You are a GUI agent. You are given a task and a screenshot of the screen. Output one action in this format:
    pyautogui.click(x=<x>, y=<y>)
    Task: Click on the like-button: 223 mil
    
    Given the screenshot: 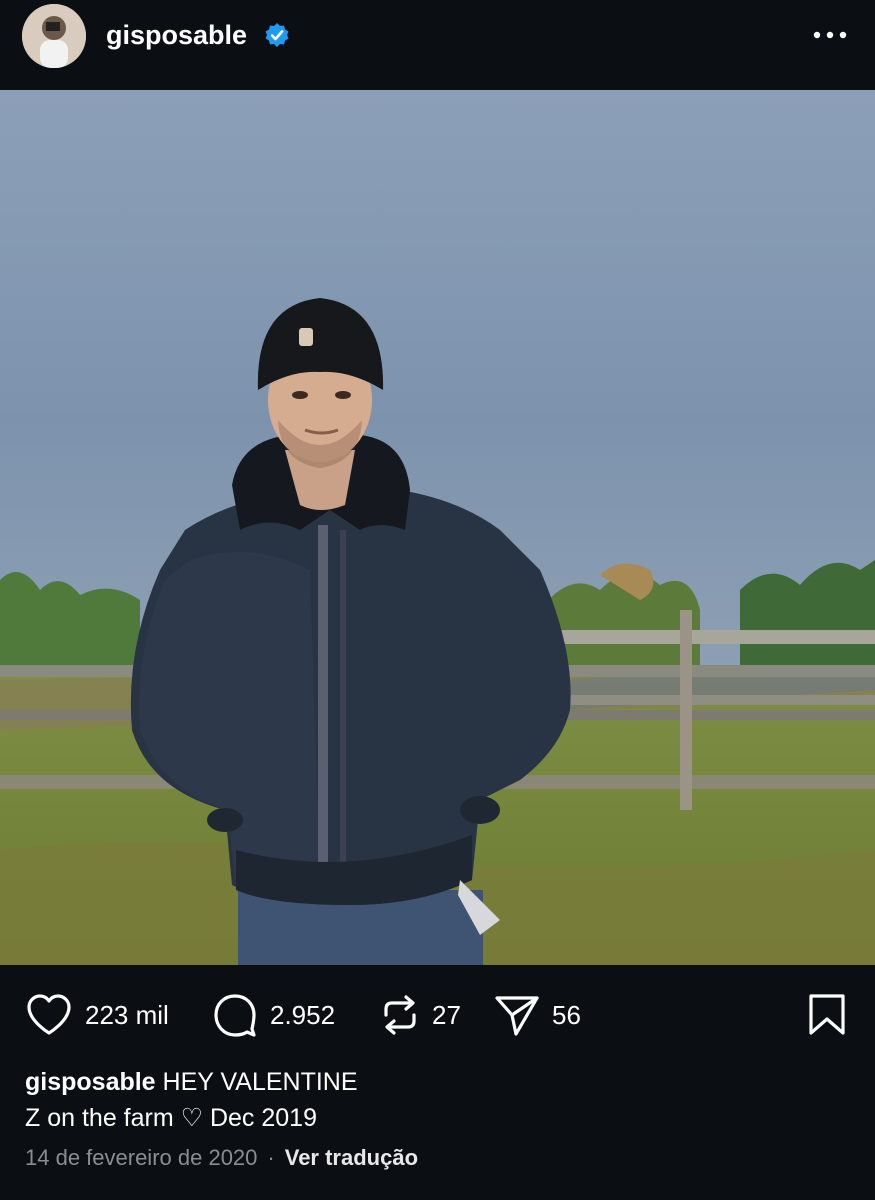 What is the action you would take?
    pyautogui.click(x=97, y=1015)
    